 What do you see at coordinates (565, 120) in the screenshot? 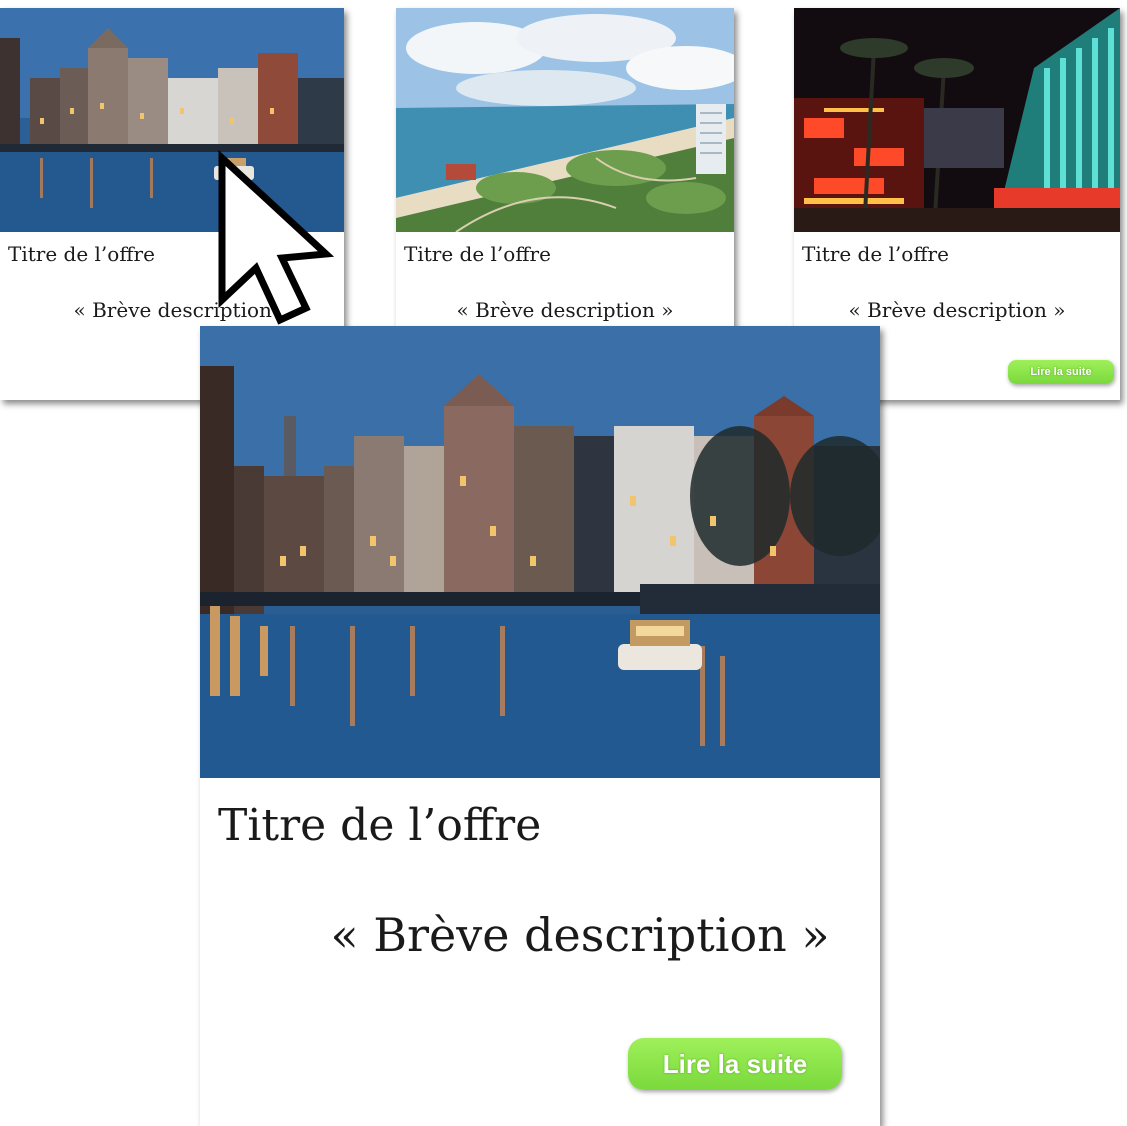
I see `offer-image-coast` at bounding box center [565, 120].